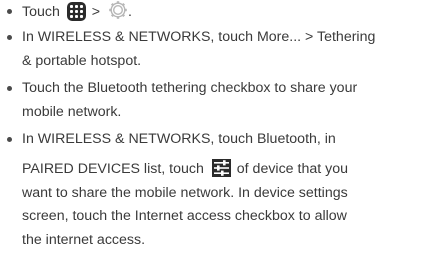 This screenshot has width=421, height=275. I want to click on list-item-line: the internet access., so click(84, 240).